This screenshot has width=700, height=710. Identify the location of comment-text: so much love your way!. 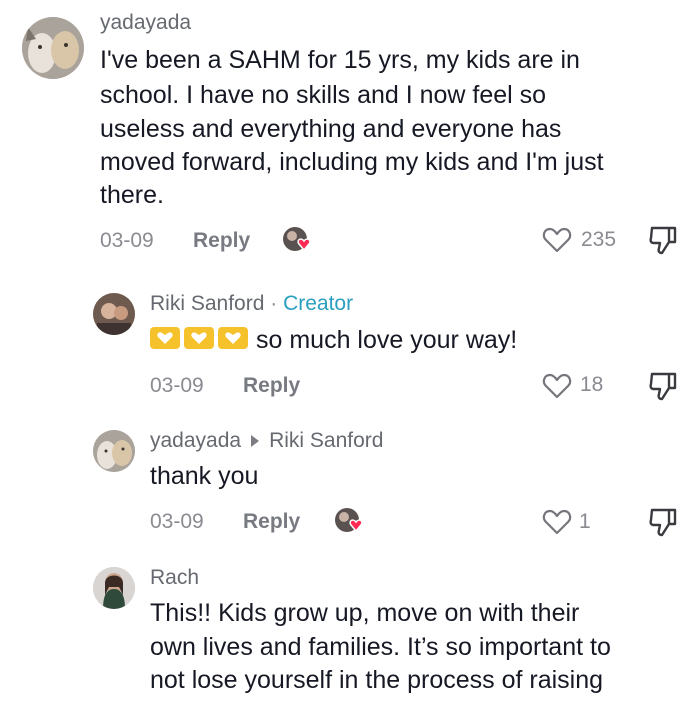
(333, 341).